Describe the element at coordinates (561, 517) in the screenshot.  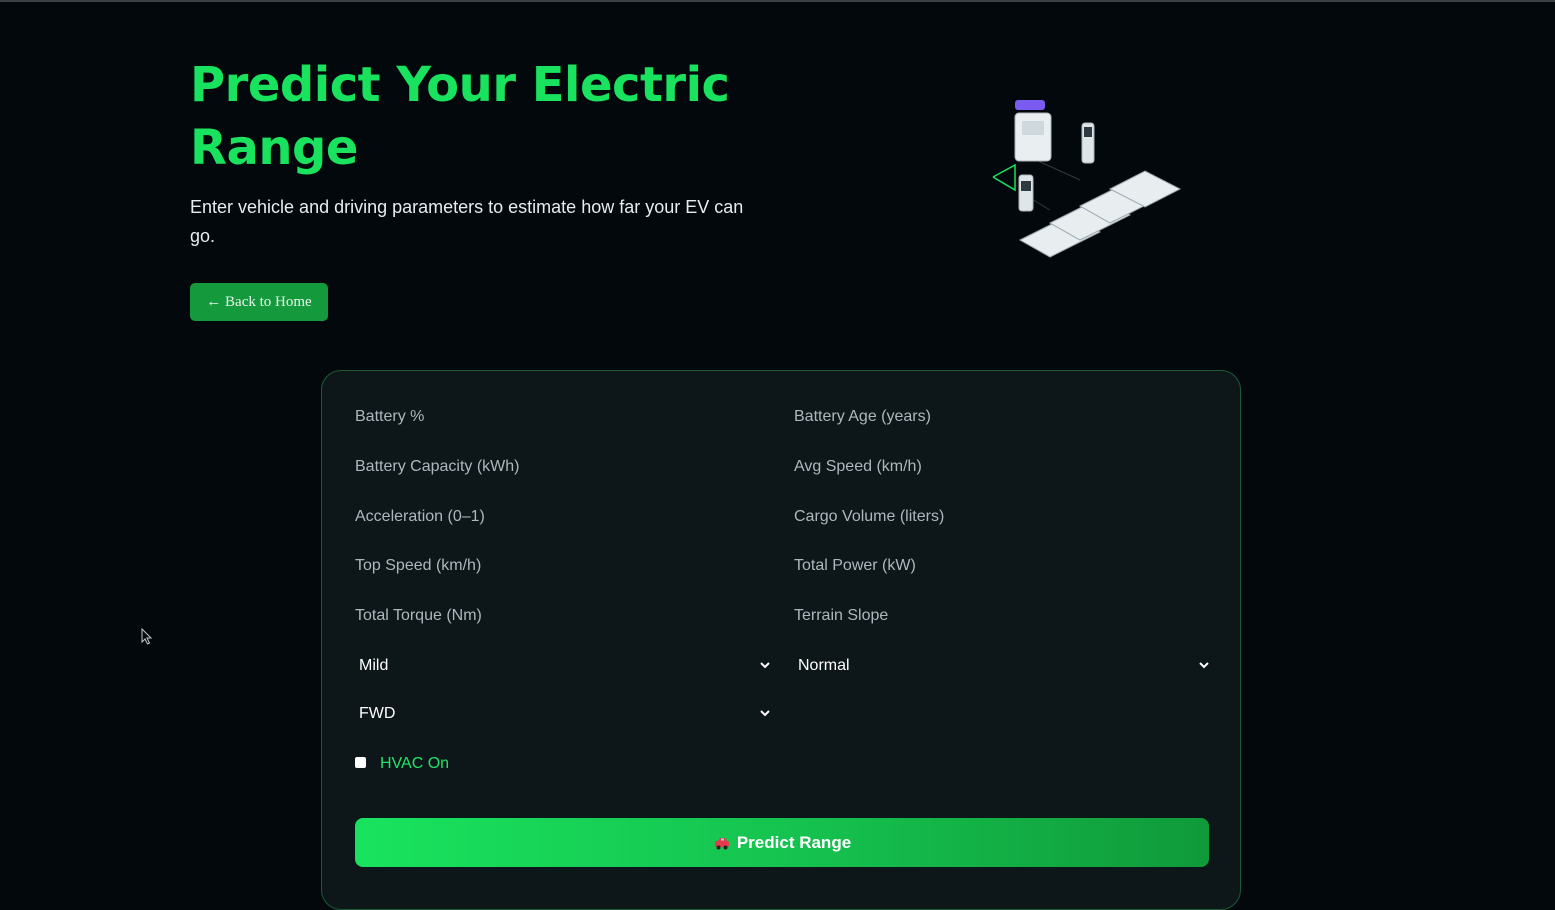
I see `acceleration-input` at that location.